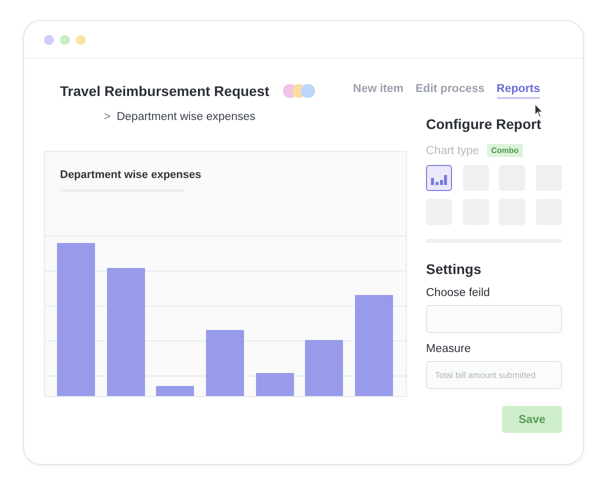 The height and width of the screenshot is (480, 614). I want to click on breadcrumb-link: Department wise expenses, so click(186, 117).